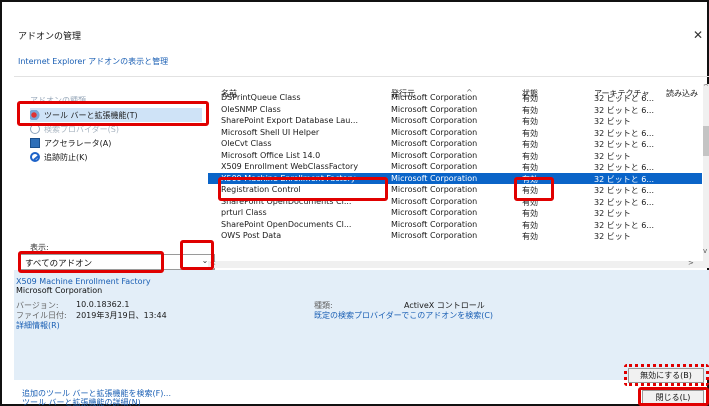 The width and height of the screenshot is (709, 406). I want to click on show-dropdown: すべてのアドオン ⌄, so click(117, 262).